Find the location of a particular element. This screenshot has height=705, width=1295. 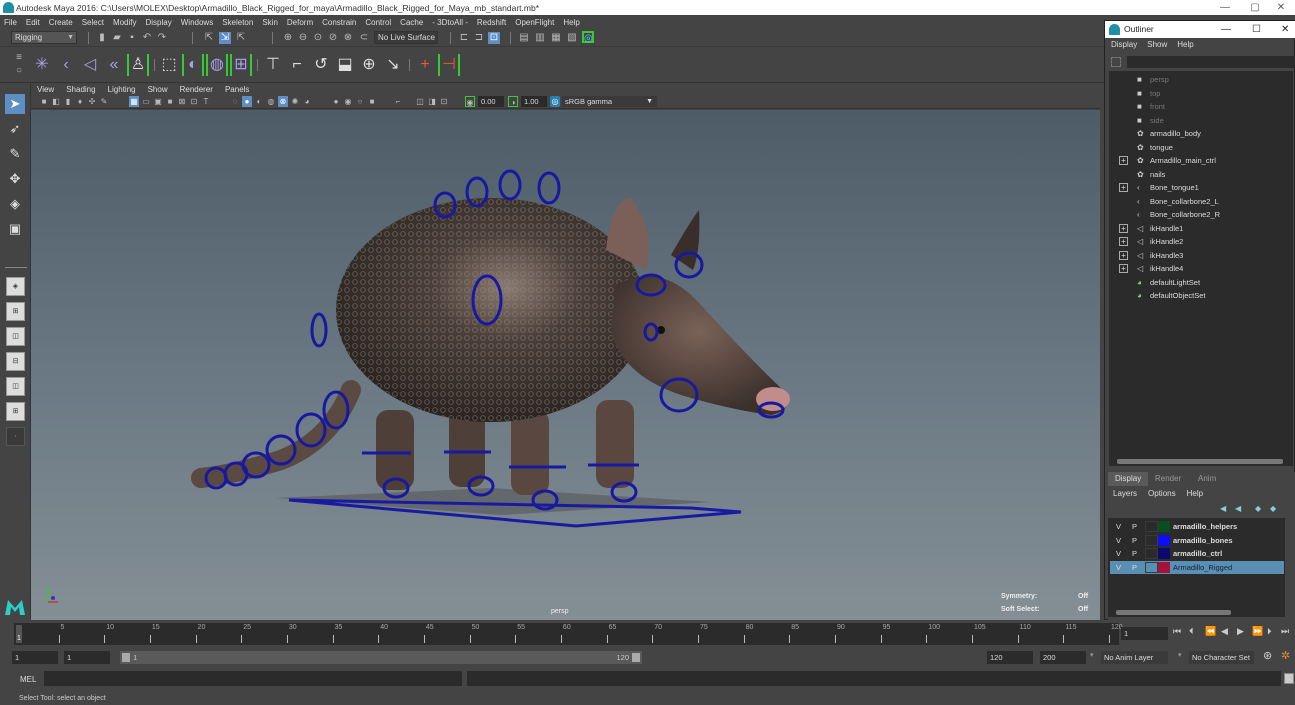

outliner-item: + ◁ ikHandle3 is located at coordinates (1199, 255).